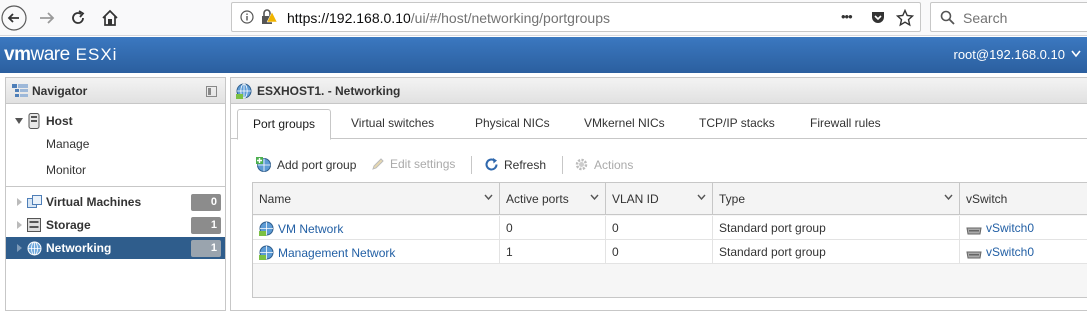 This screenshot has height=311, width=1087. I want to click on sidebar-item-host: Host, so click(115, 121).